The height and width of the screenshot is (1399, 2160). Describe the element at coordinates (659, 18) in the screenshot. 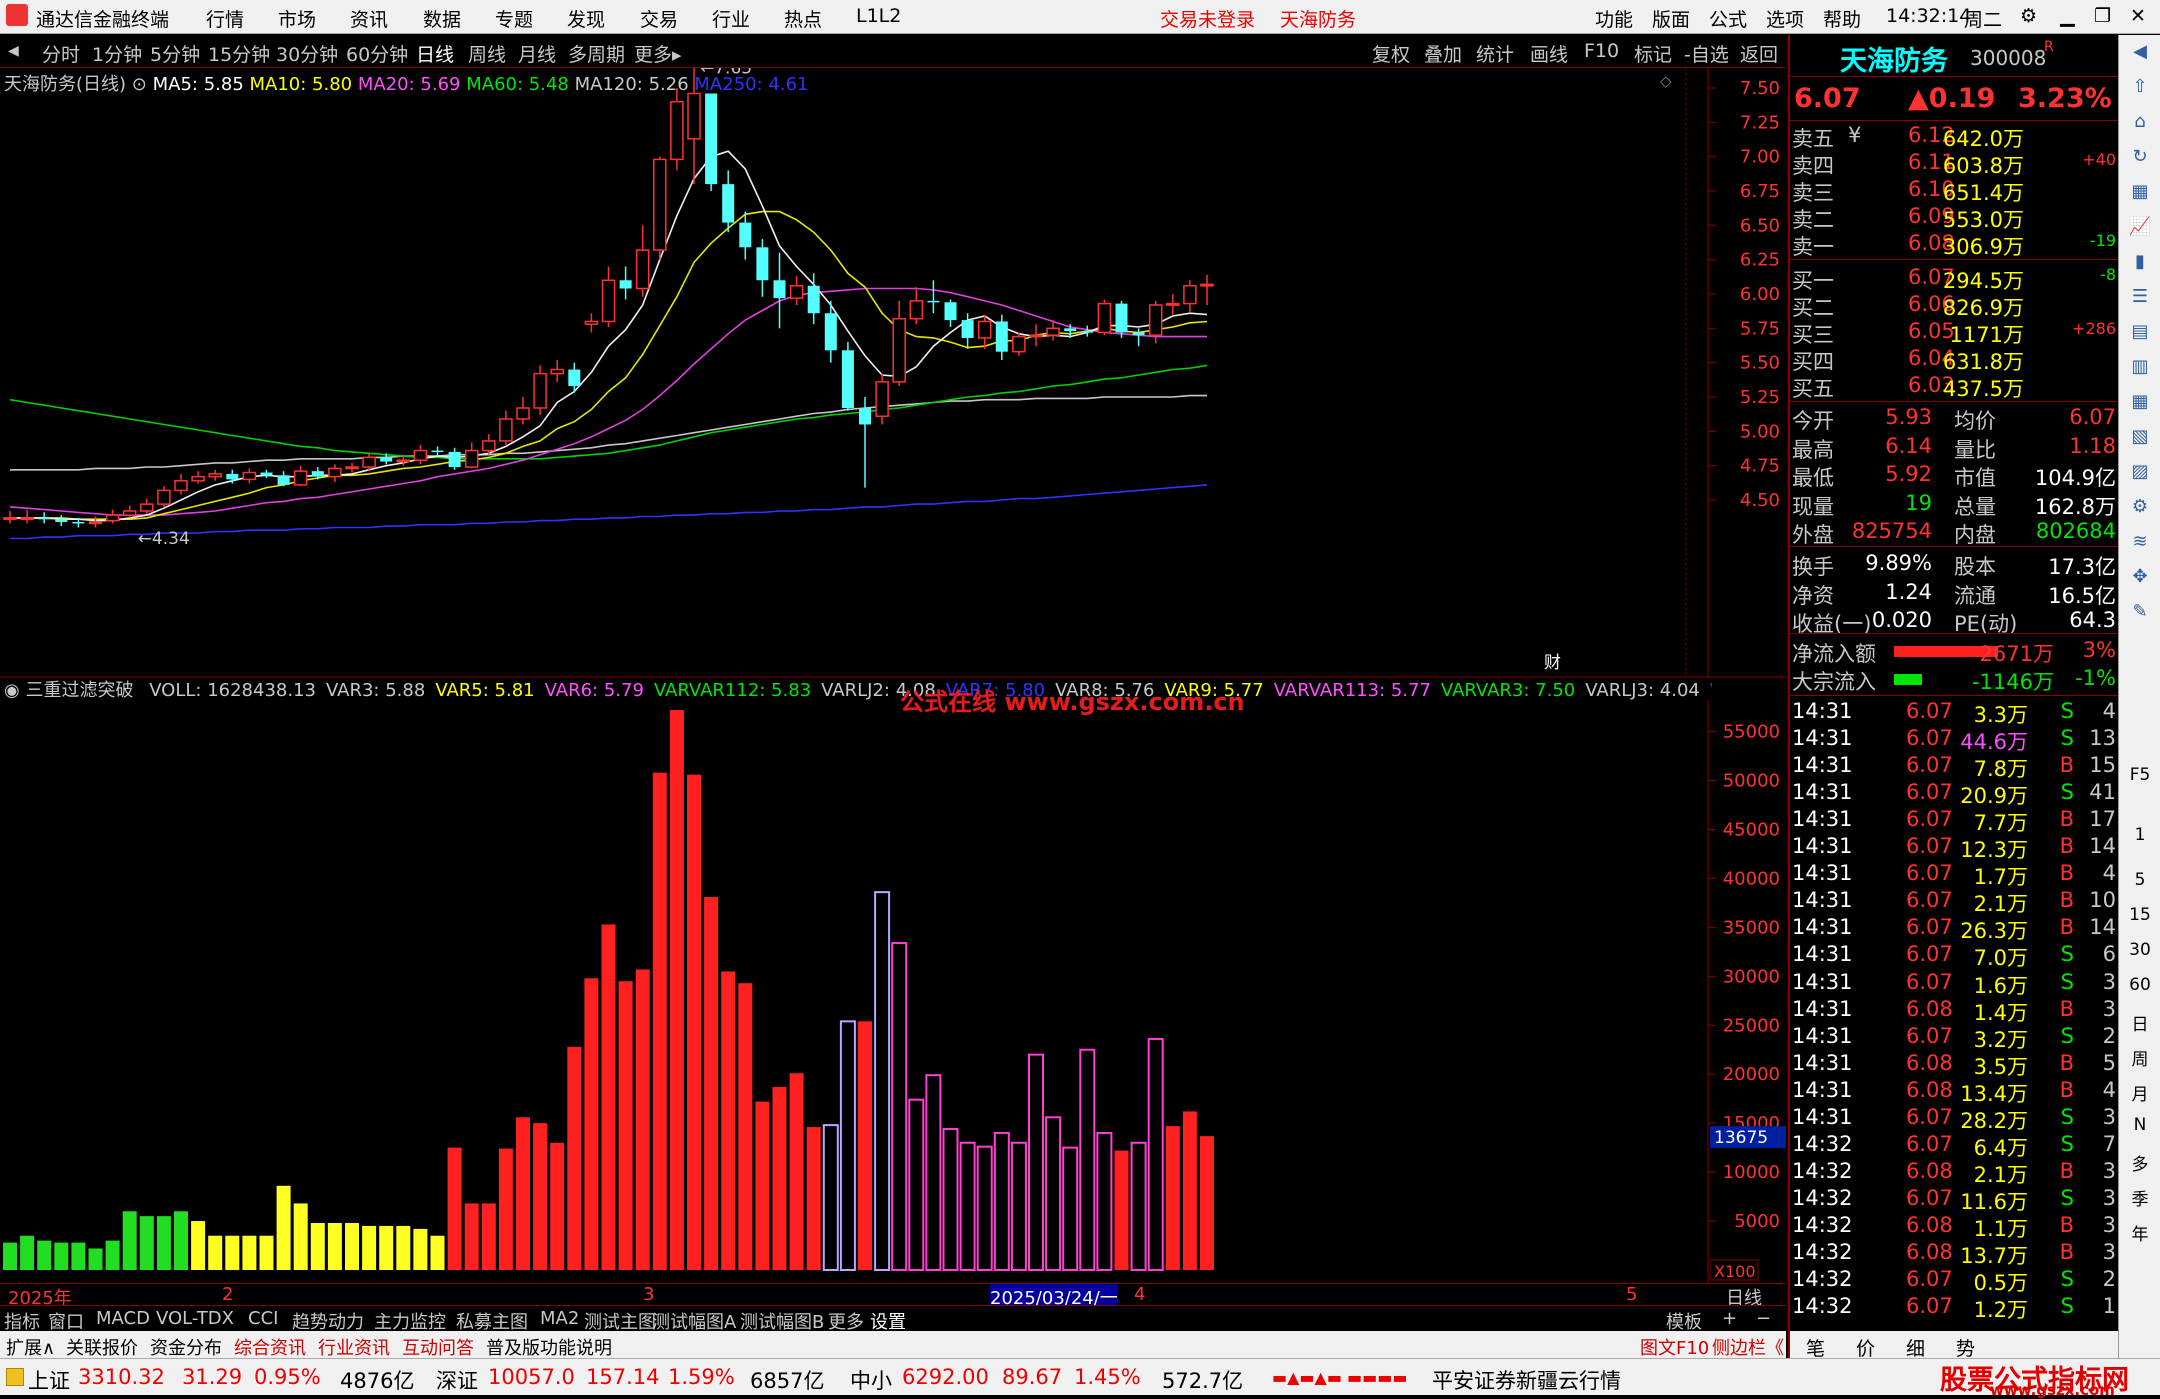

I see `menu-jiaoyi: 交易` at that location.